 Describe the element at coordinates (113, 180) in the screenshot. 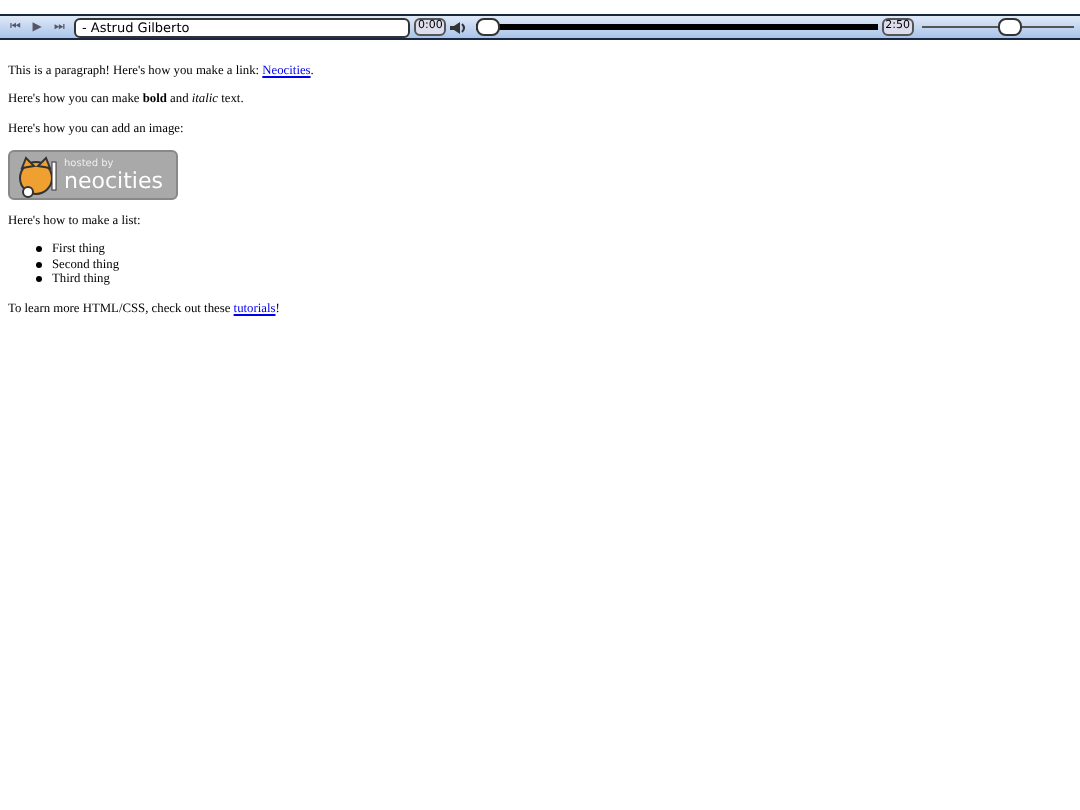

I see `badge-logo-text: neocities` at that location.